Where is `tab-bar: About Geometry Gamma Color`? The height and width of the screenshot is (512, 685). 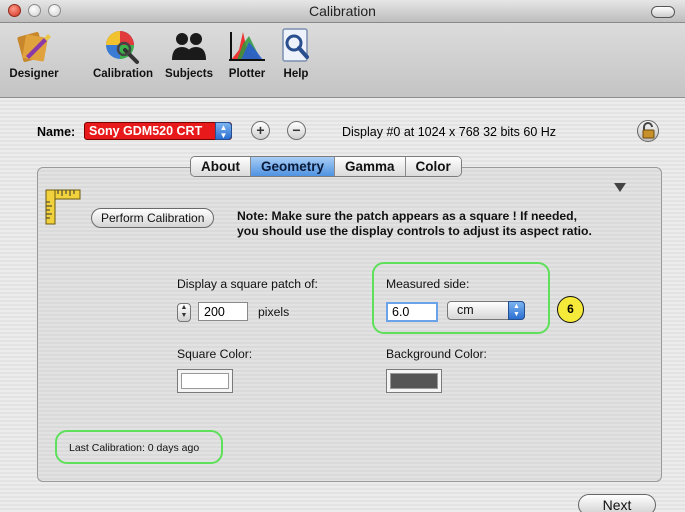
tab-bar: About Geometry Gamma Color is located at coordinates (326, 166).